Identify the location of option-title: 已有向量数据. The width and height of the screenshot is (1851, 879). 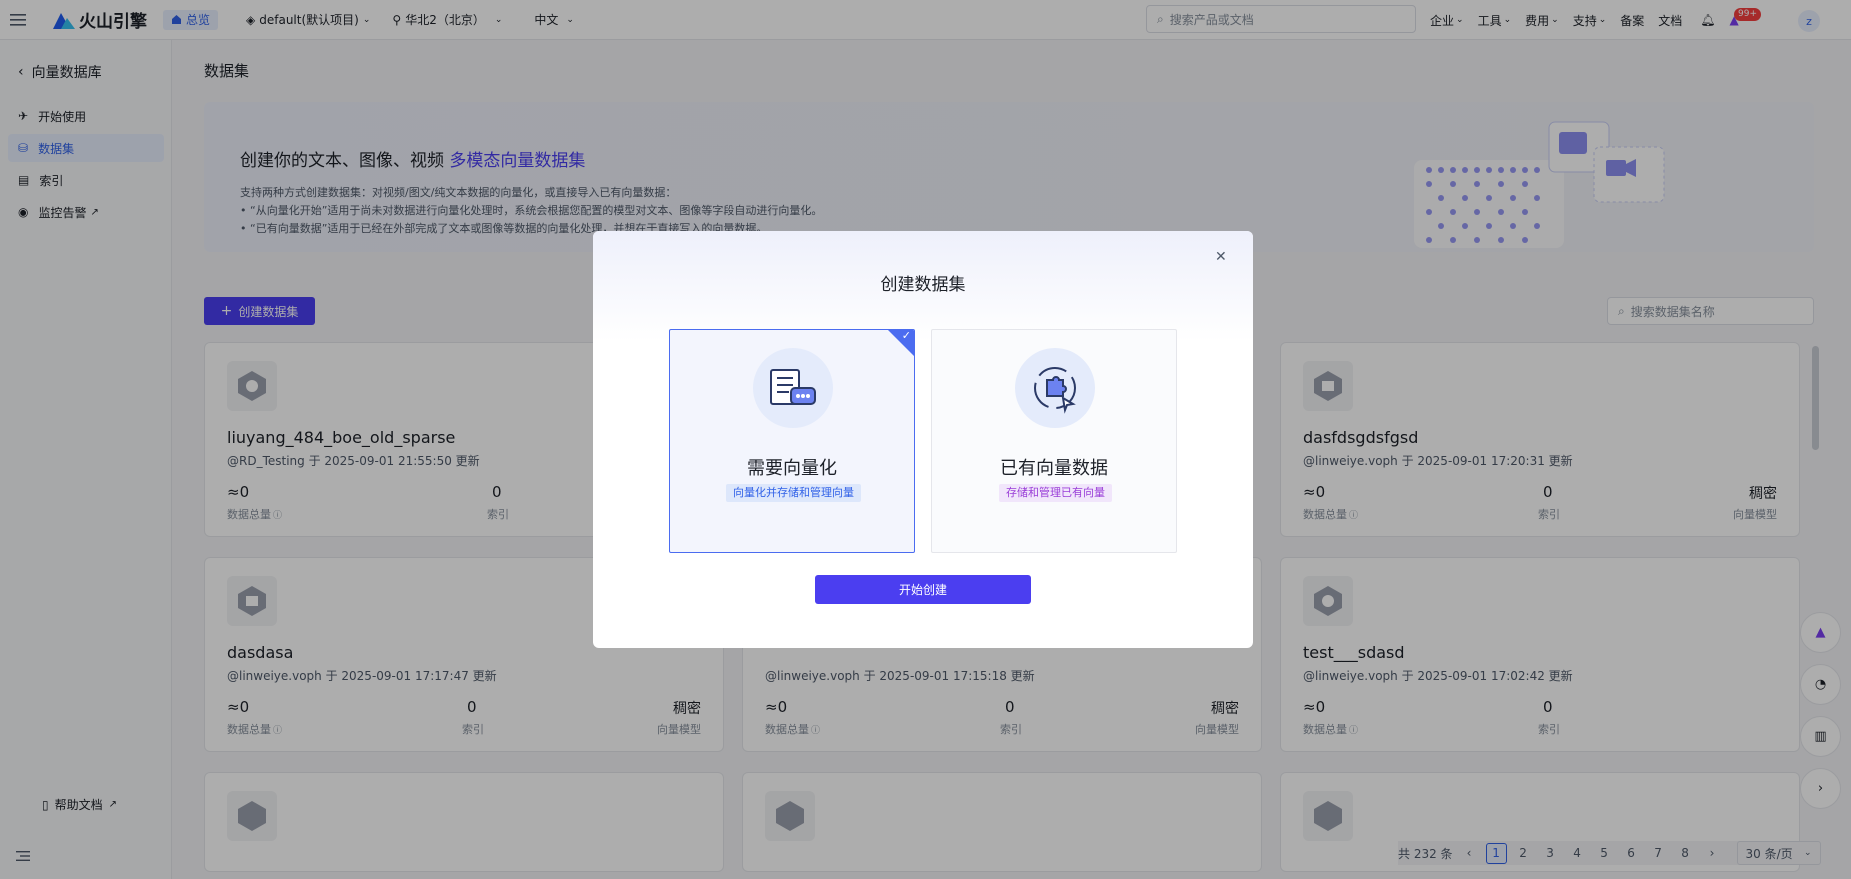
(1054, 468).